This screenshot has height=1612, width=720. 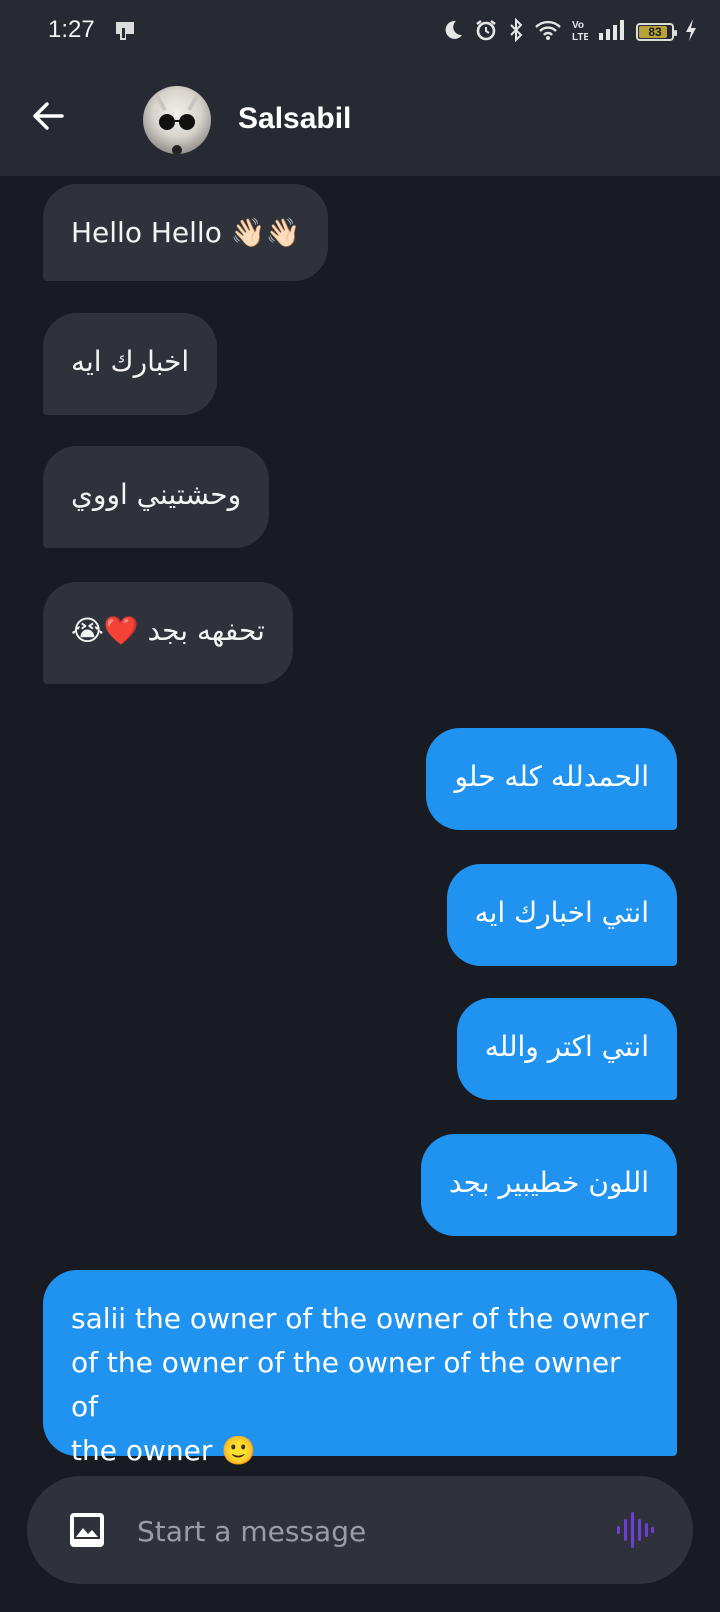 What do you see at coordinates (516, 31) in the screenshot?
I see `bluetooth-icon` at bounding box center [516, 31].